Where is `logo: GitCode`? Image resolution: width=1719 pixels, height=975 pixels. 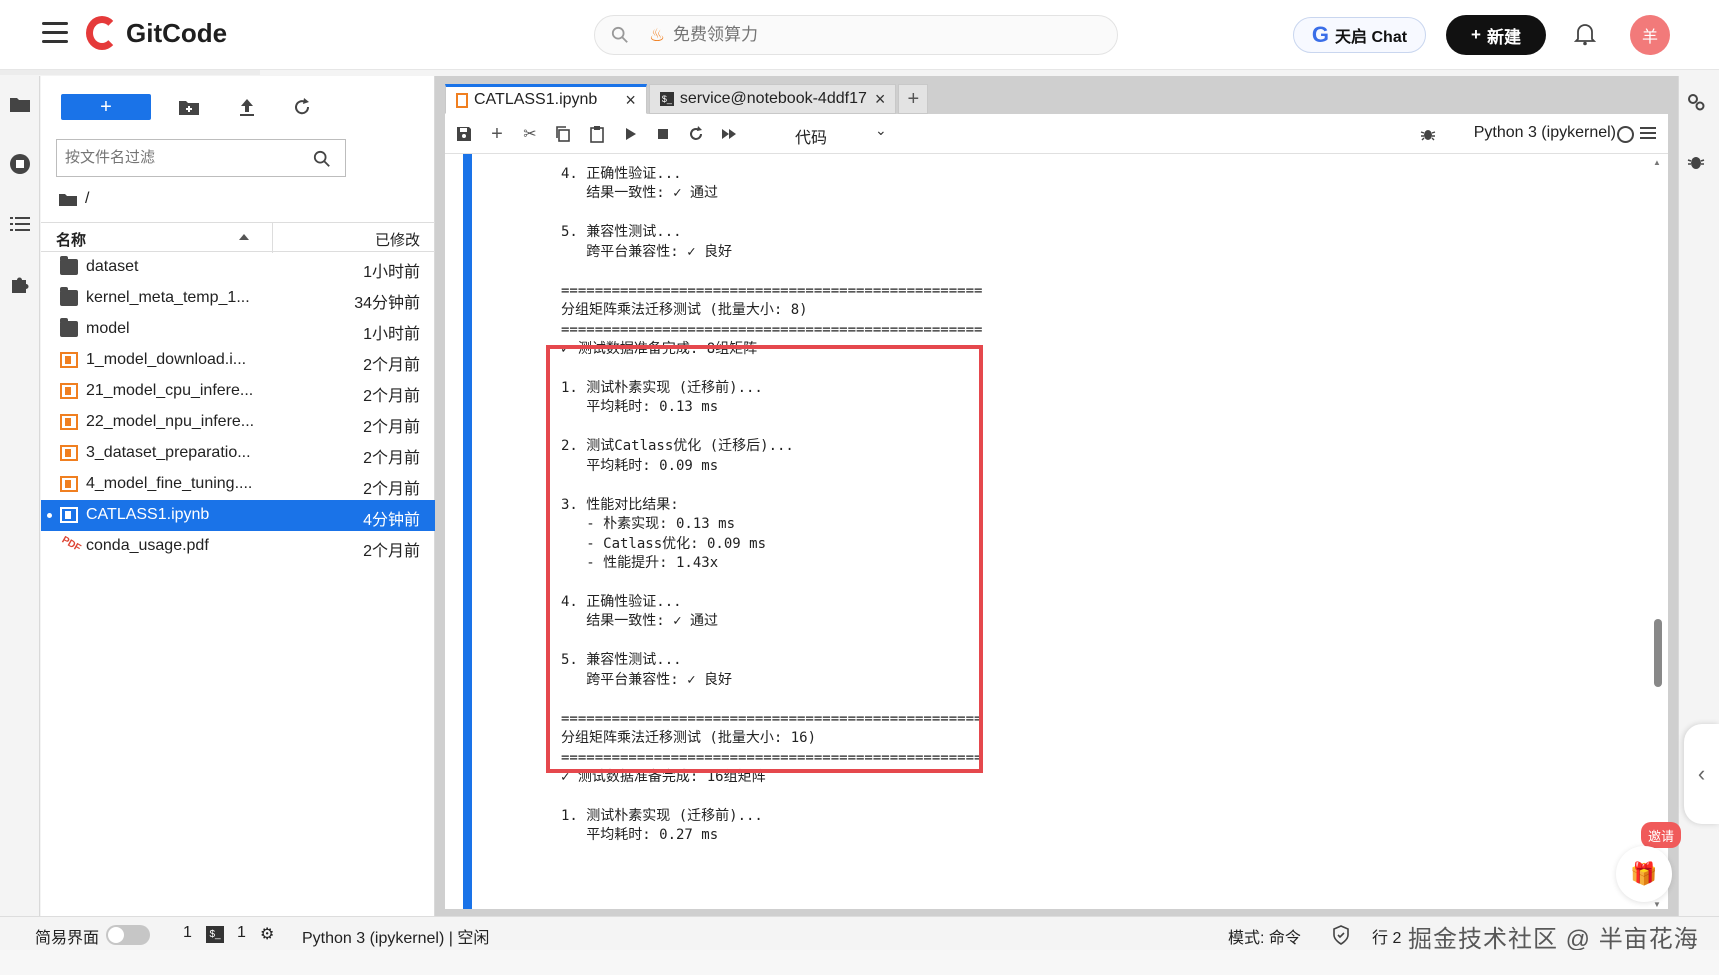
logo: GitCode is located at coordinates (156, 33).